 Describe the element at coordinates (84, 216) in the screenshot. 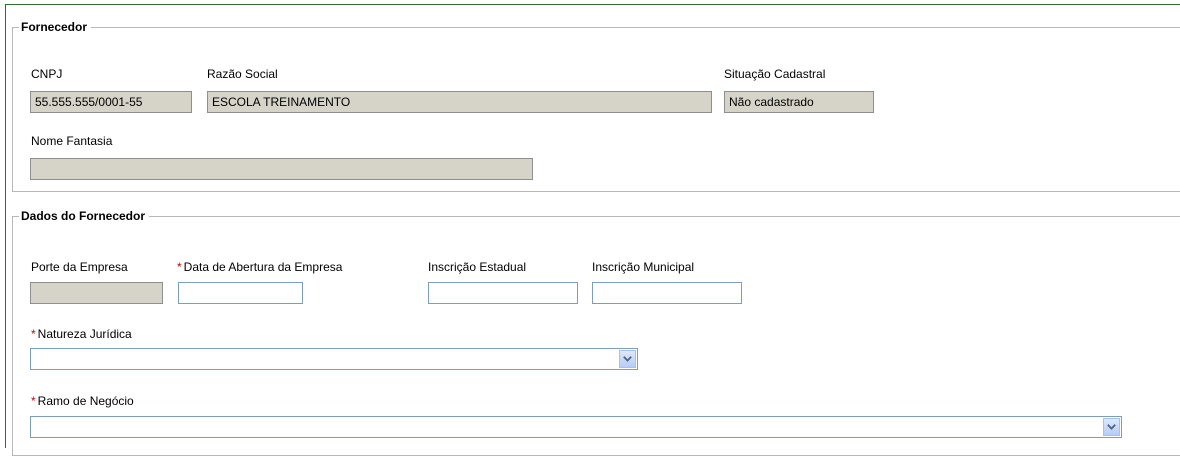

I see `dados-fornecedor-section-title: Dados do Fornecedor` at that location.